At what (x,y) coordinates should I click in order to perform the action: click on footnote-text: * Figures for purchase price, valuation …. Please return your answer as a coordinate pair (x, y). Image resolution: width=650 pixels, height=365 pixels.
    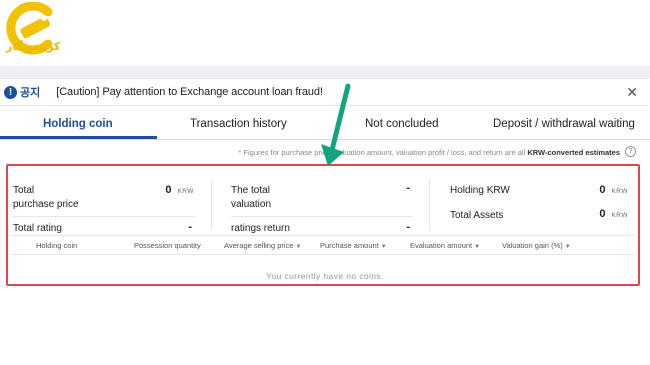
    Looking at the image, I should click on (382, 152).